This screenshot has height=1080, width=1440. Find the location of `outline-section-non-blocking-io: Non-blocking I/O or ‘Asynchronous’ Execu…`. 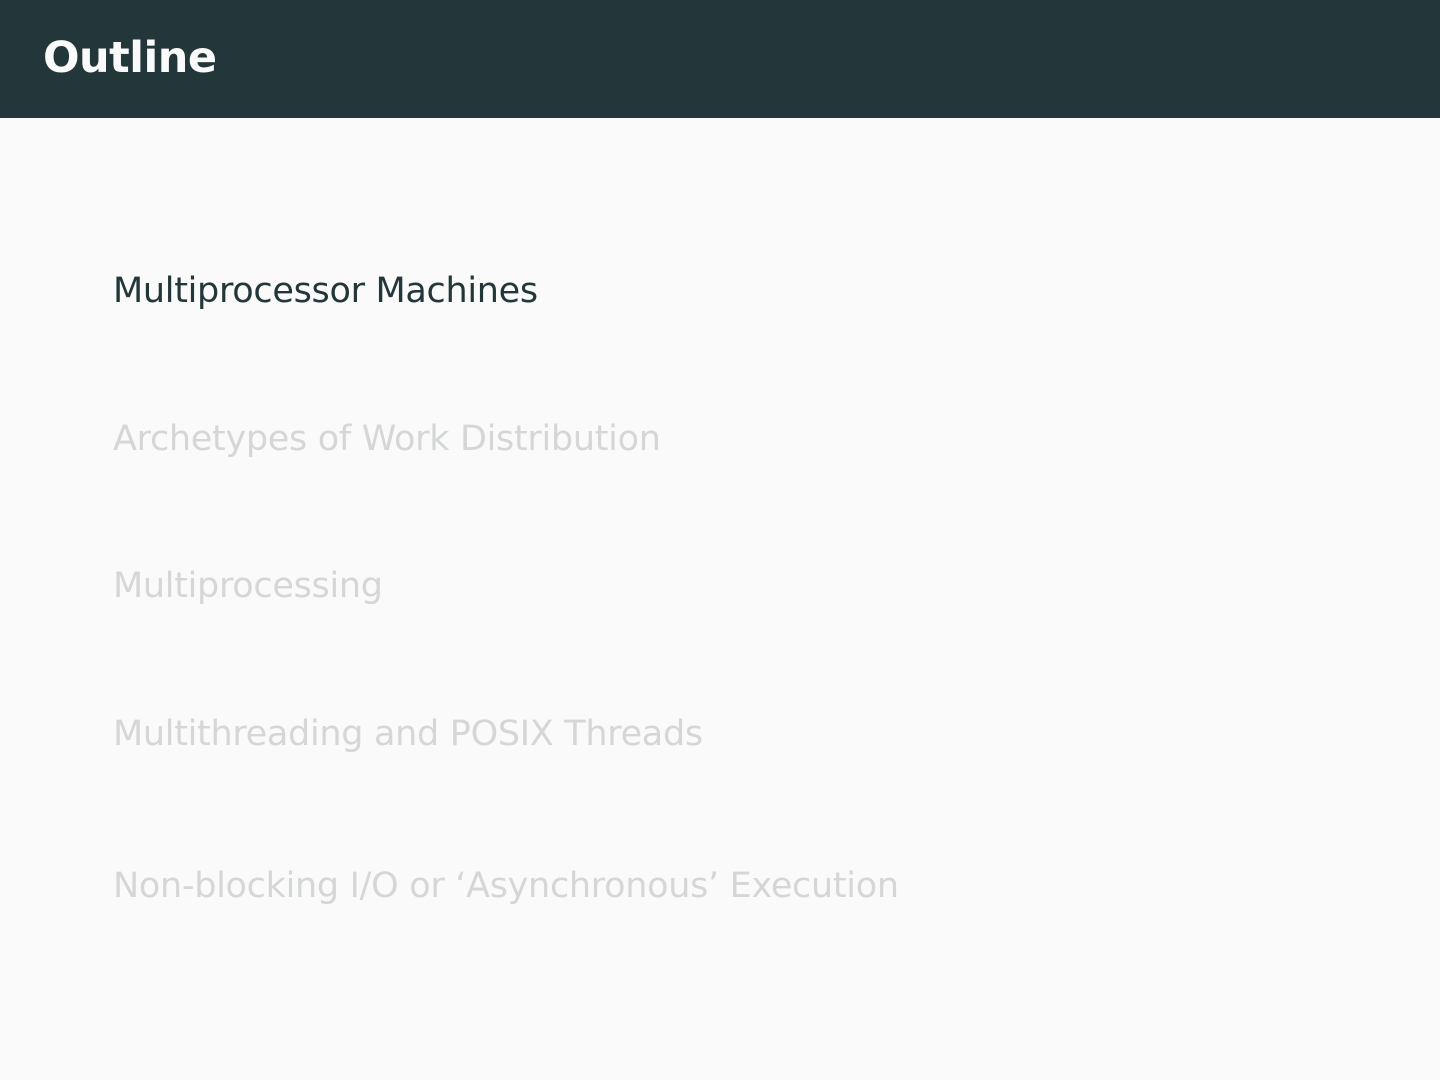

outline-section-non-blocking-io: Non-blocking I/O or ‘Asynchronous’ Execu… is located at coordinates (506, 886).